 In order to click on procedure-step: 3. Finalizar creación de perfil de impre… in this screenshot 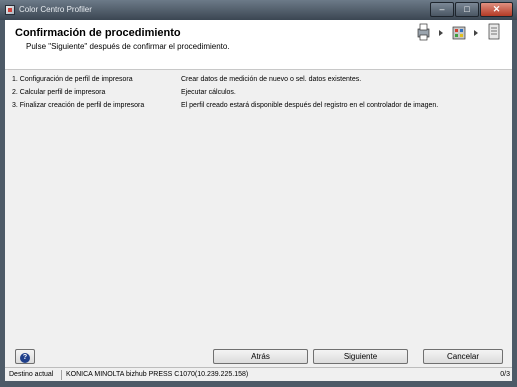, I will do `click(78, 105)`.